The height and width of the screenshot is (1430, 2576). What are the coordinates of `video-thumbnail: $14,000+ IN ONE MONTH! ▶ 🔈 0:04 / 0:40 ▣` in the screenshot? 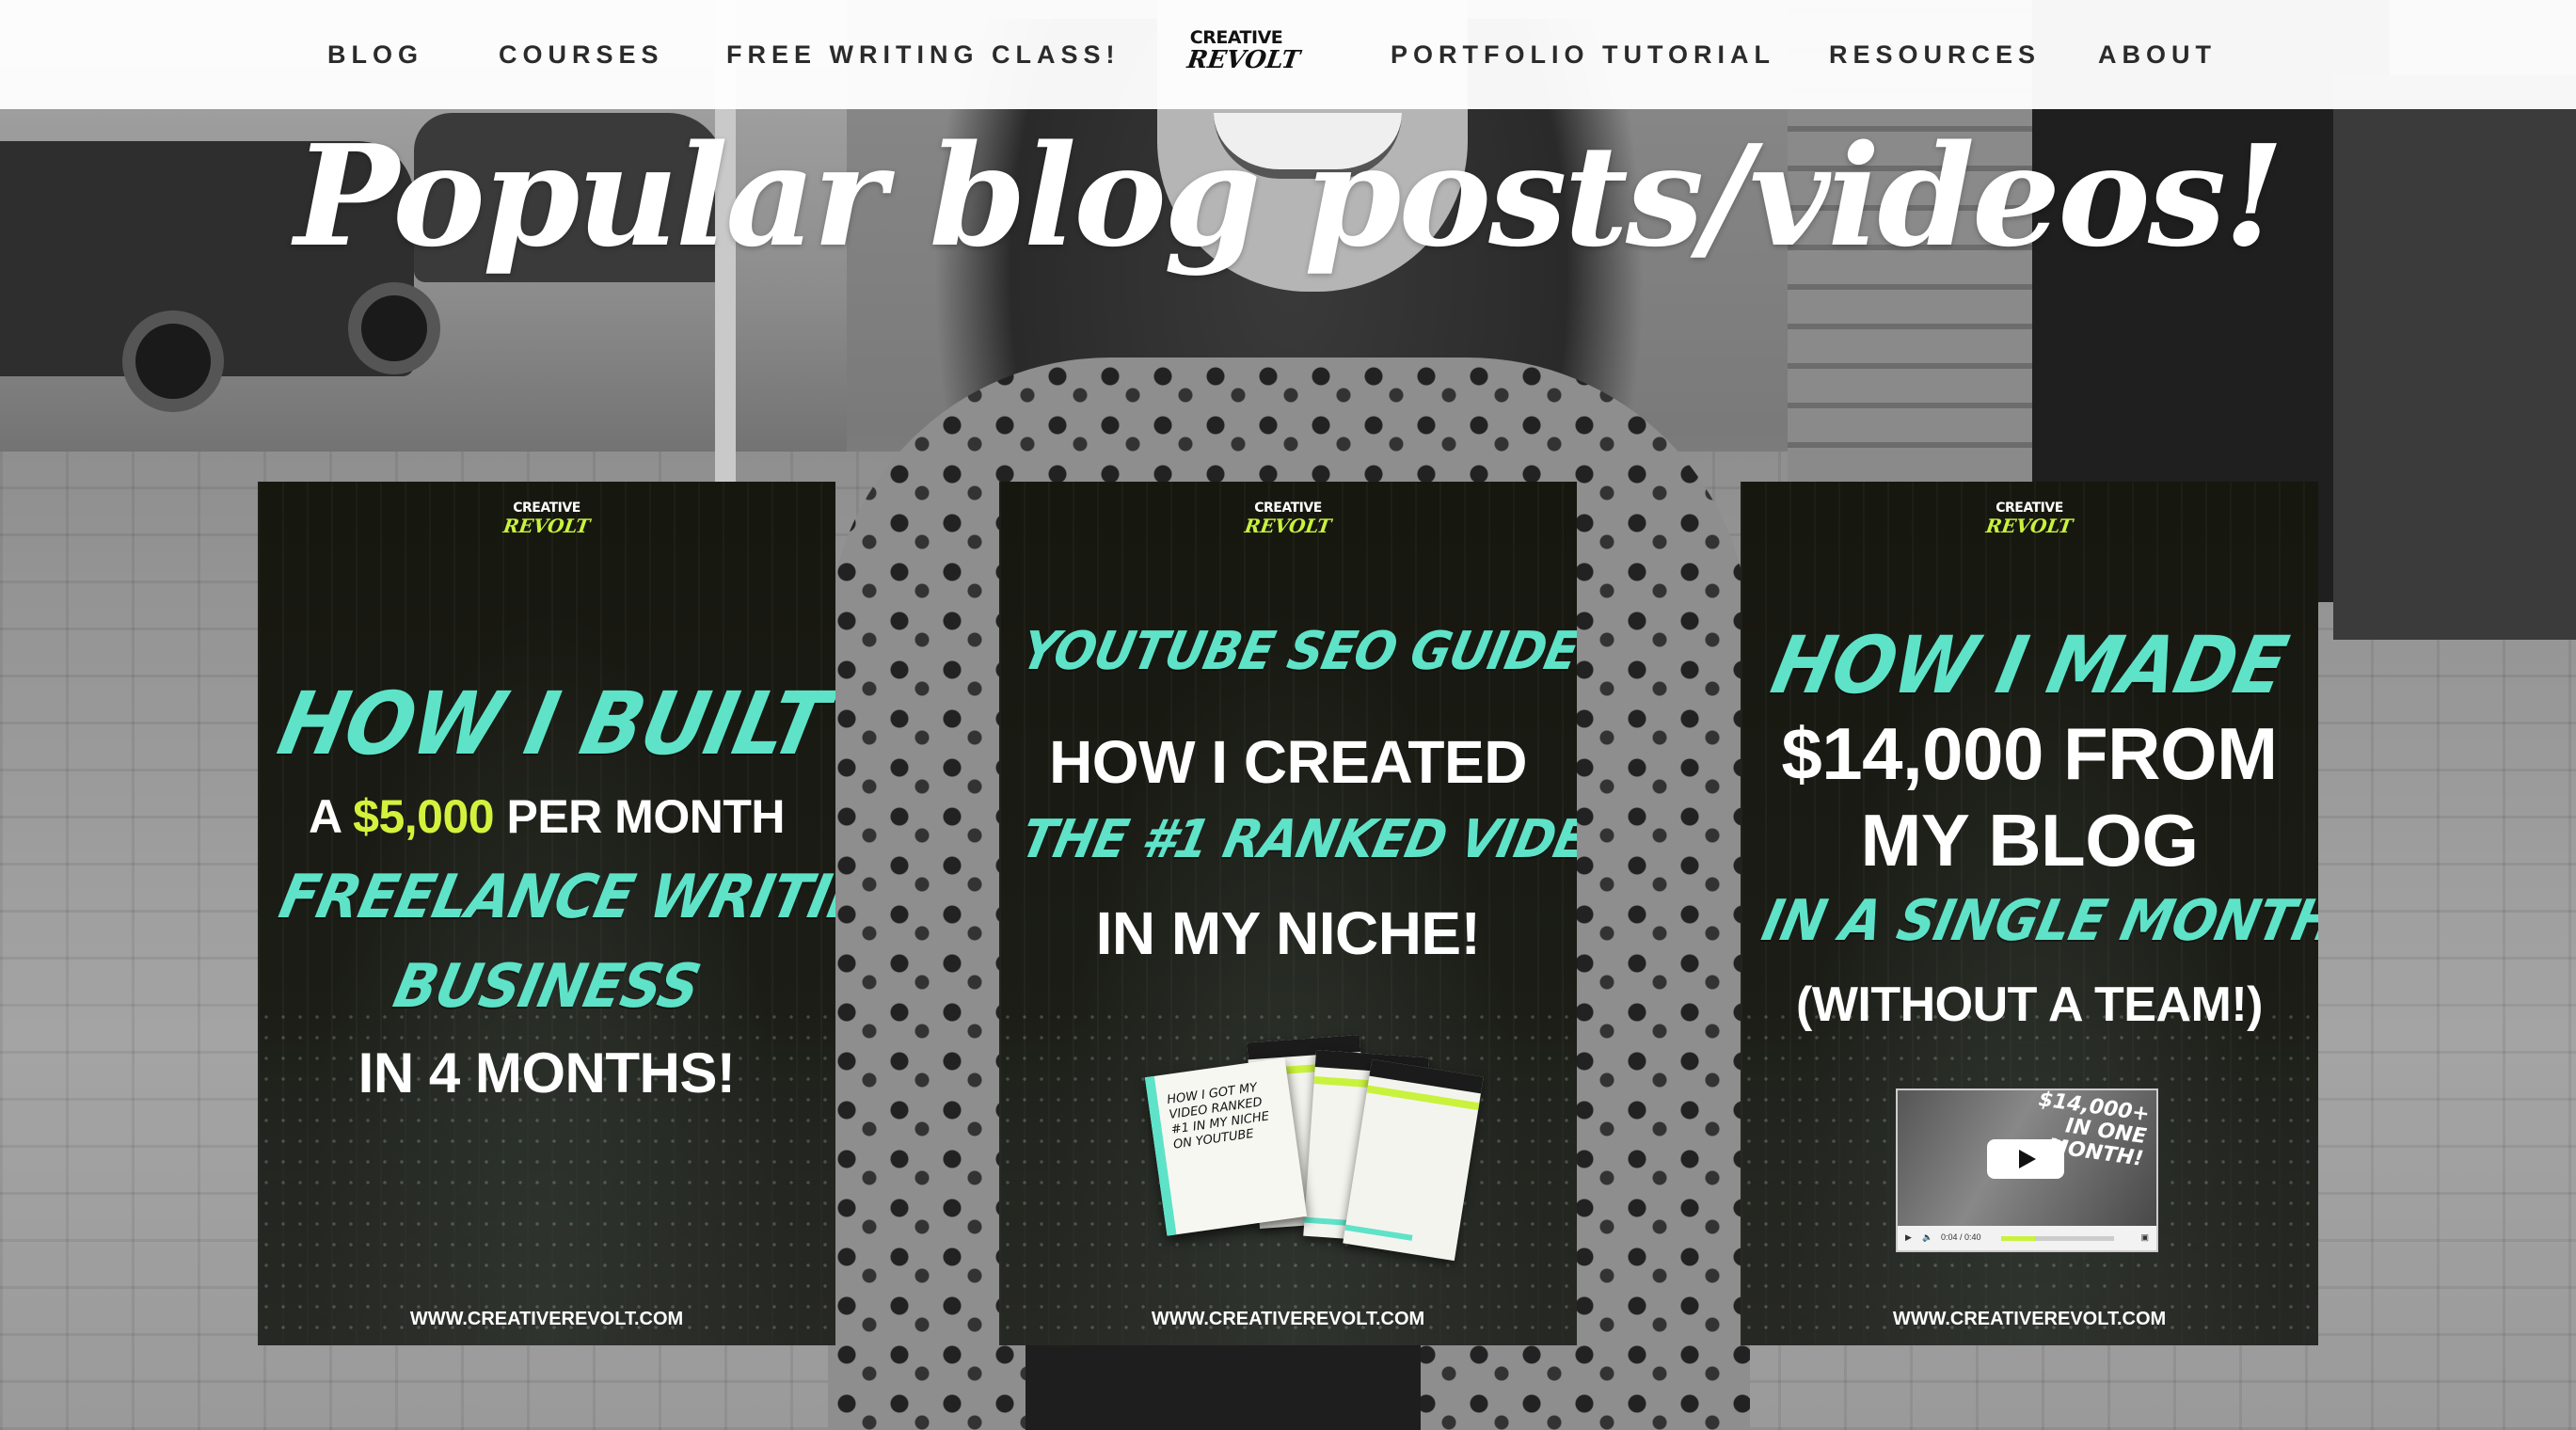 It's located at (2027, 1170).